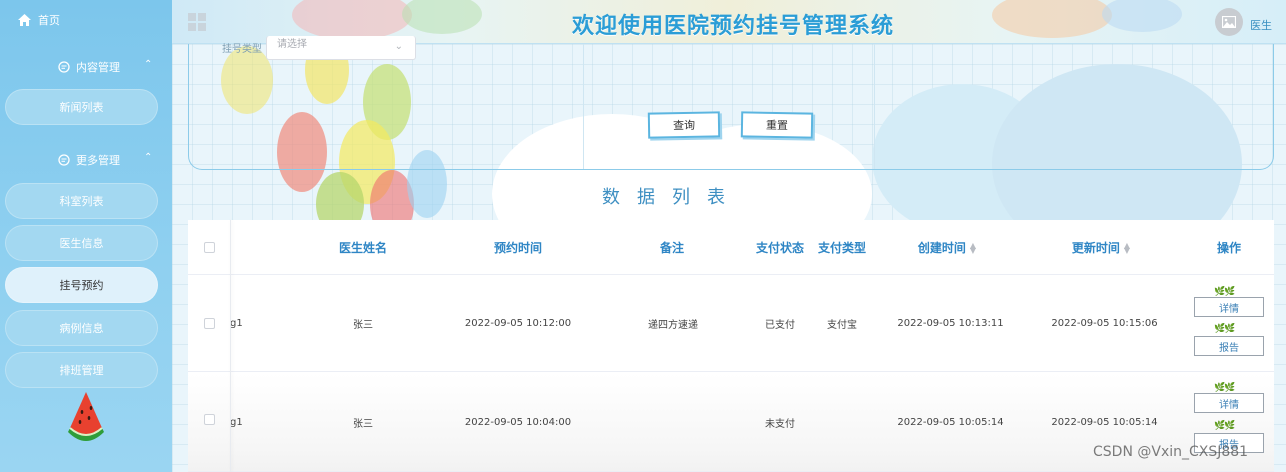 This screenshot has width=1286, height=472. I want to click on column-header-actions: 操作, so click(1228, 247).